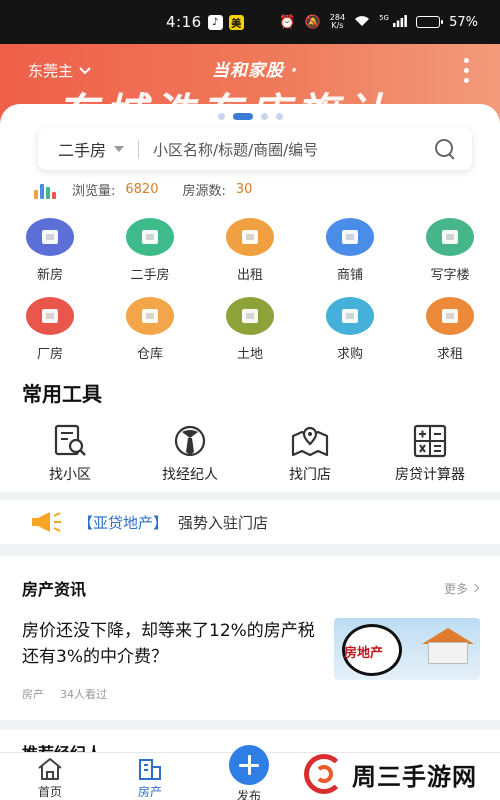  Describe the element at coordinates (46, 522) in the screenshot. I see `megaphone-icon` at that location.